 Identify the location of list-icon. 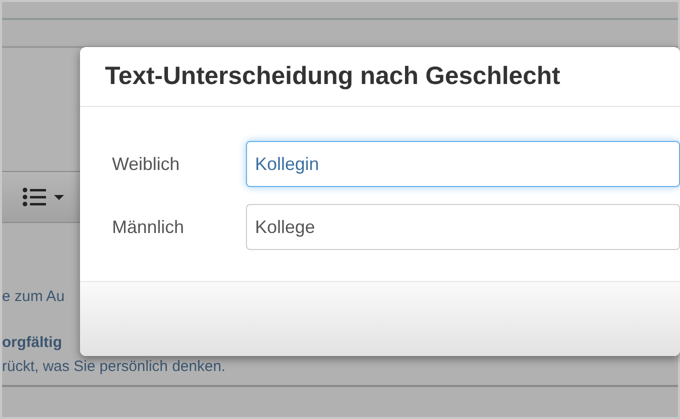
(34, 197).